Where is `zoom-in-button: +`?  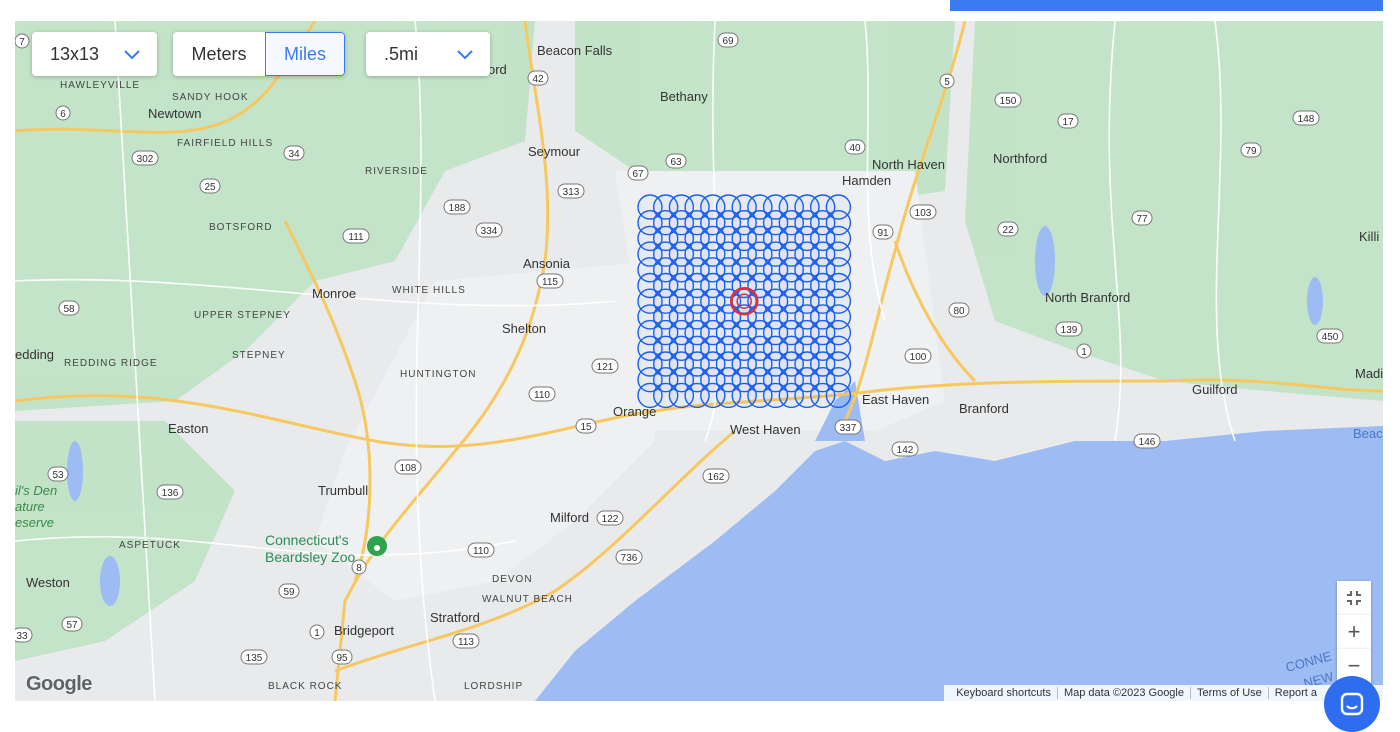 zoom-in-button: + is located at coordinates (1354, 632).